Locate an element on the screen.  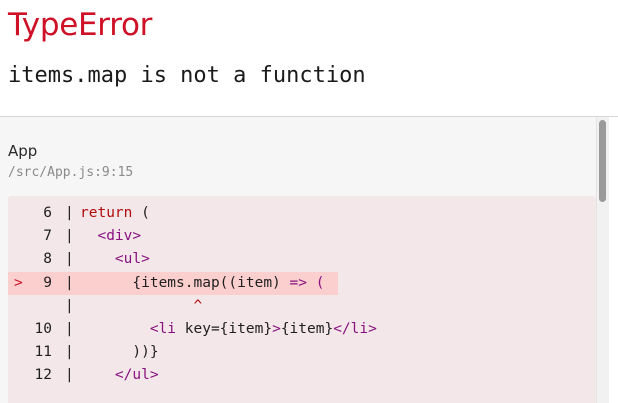
code-line-highlighted: >9 | {items.map((item) => ( is located at coordinates (302, 283).